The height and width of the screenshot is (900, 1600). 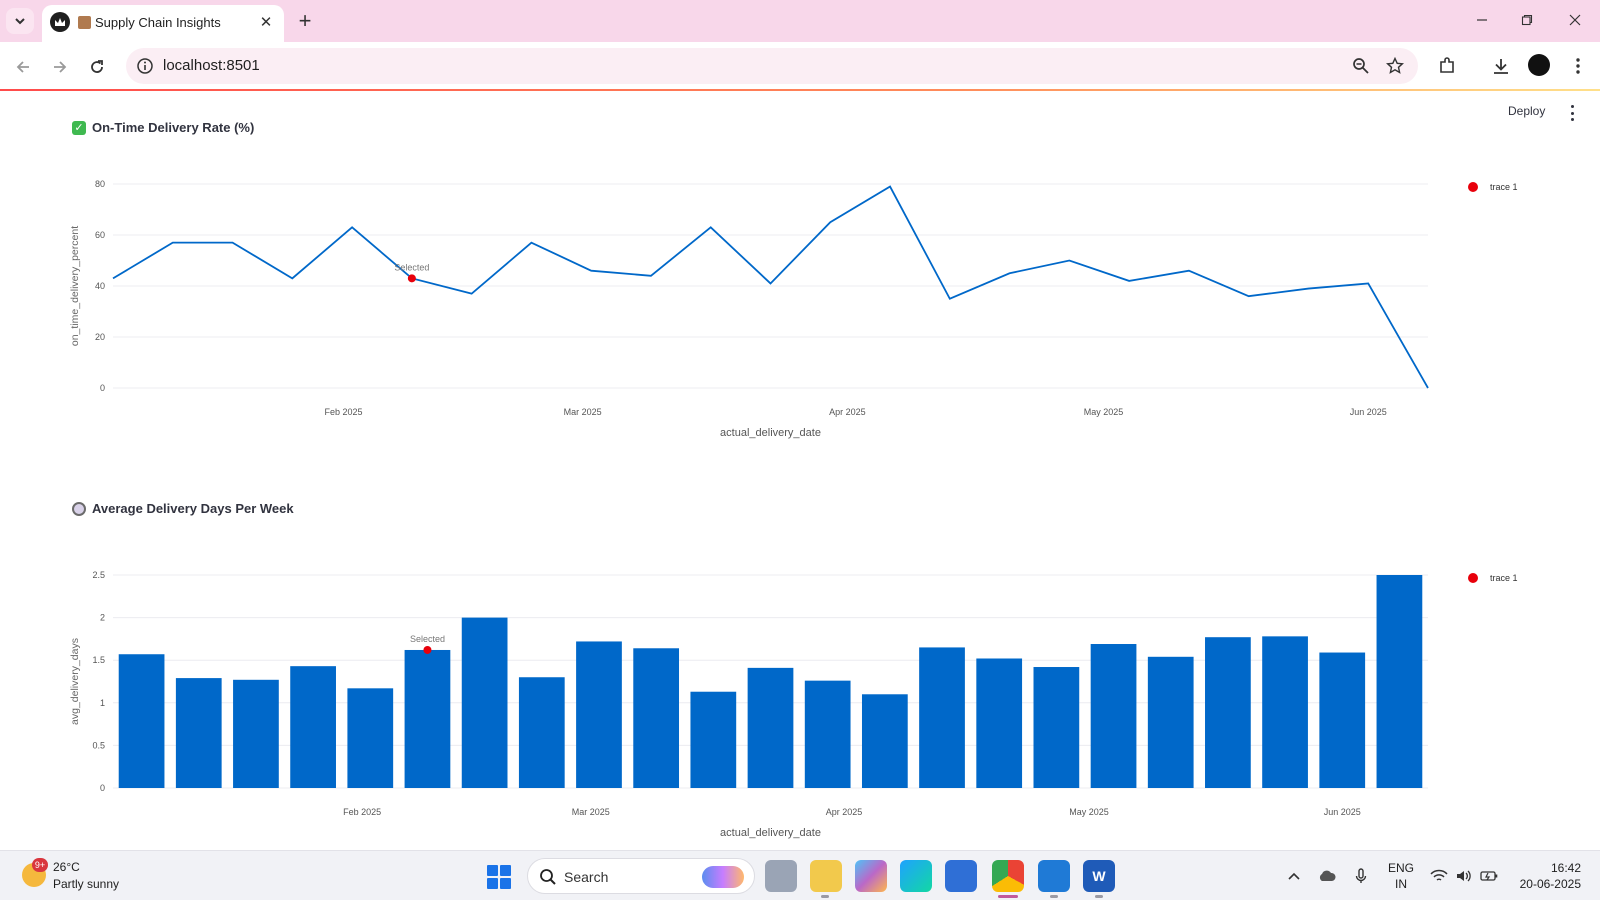 What do you see at coordinates (75, 681) in the screenshot?
I see `y-axis-title: avg_delivery_days` at bounding box center [75, 681].